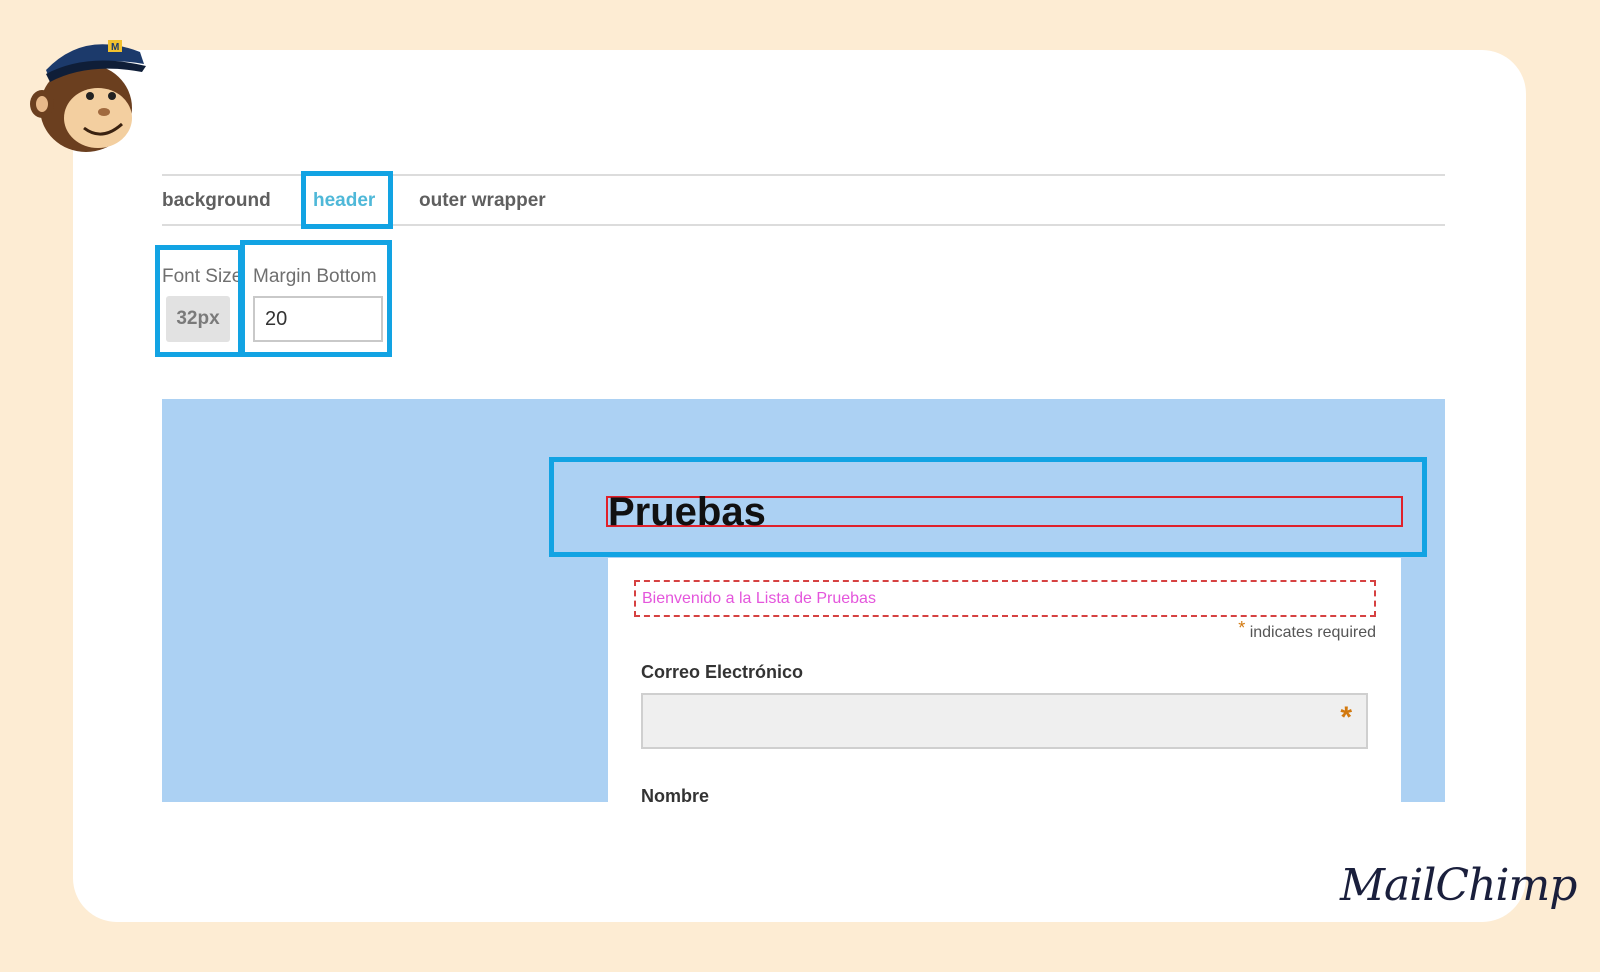  I want to click on email-label: Correo Electrónico, so click(722, 672).